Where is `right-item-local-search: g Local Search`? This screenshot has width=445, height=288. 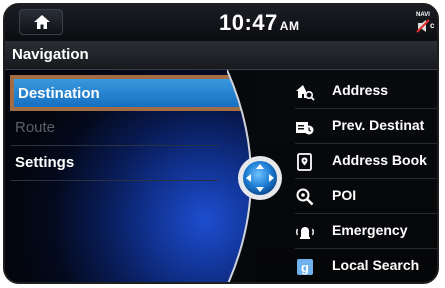
right-item-local-search: g Local Search is located at coordinates (366, 265).